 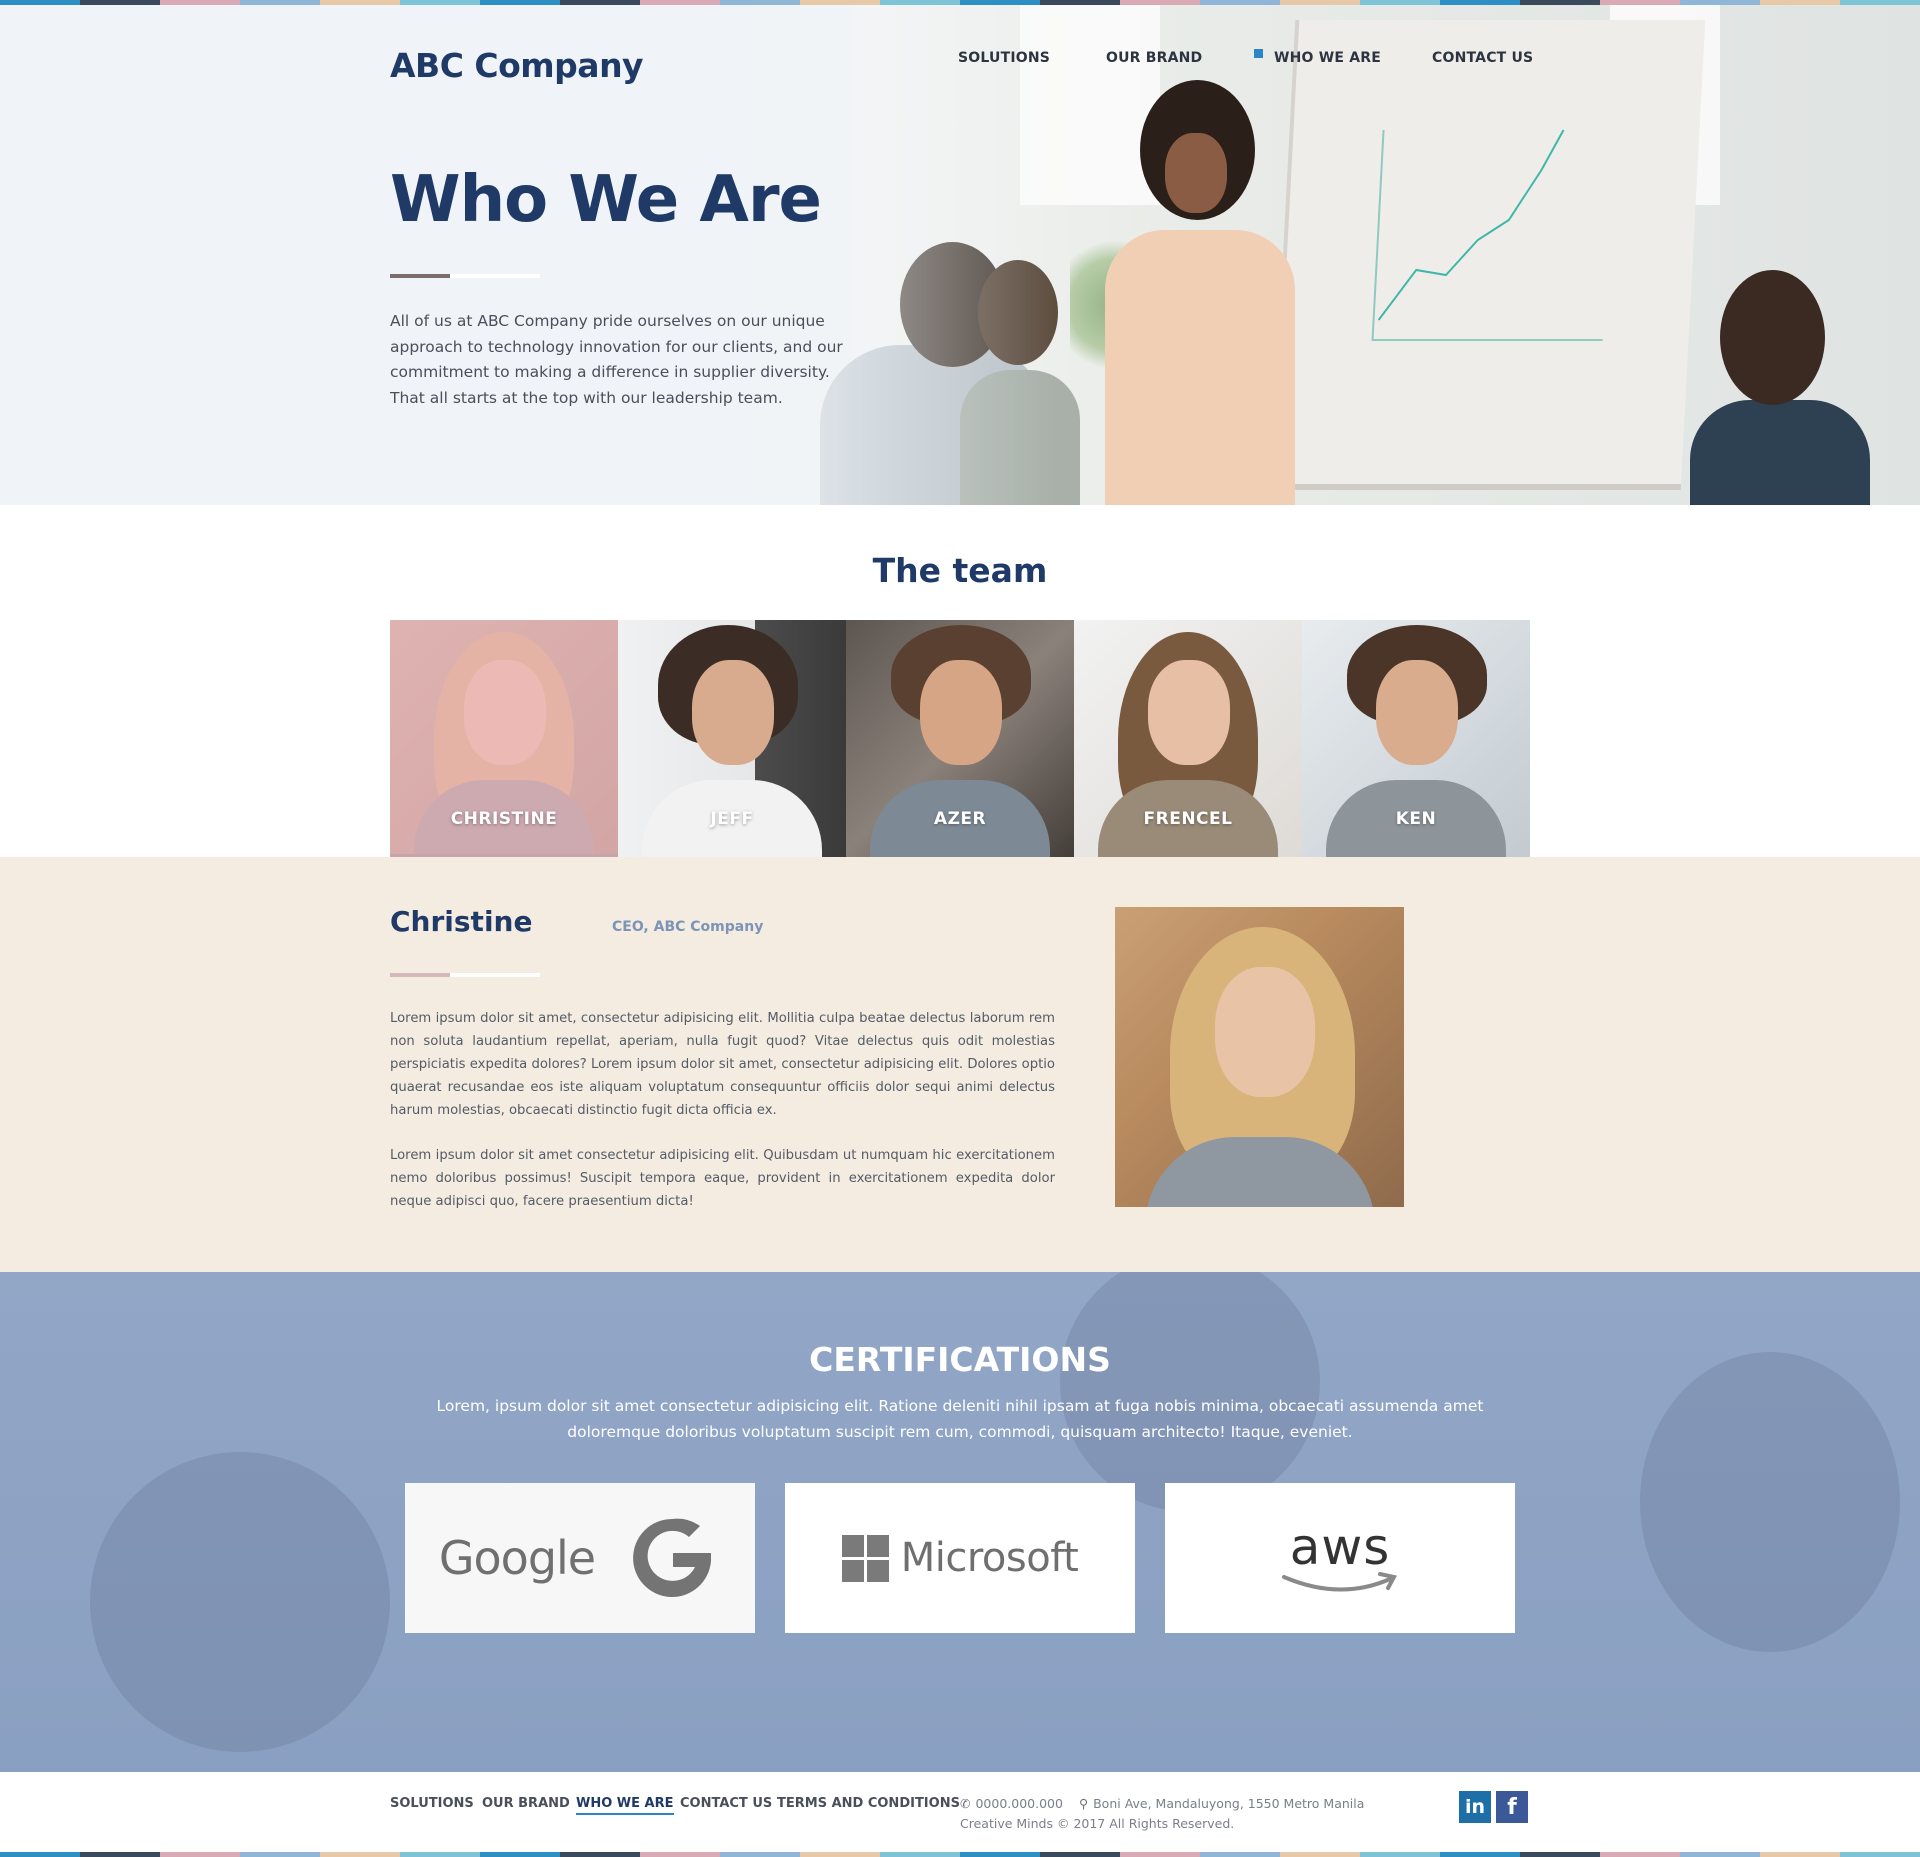 I want to click on team-heading: The team, so click(x=960, y=570).